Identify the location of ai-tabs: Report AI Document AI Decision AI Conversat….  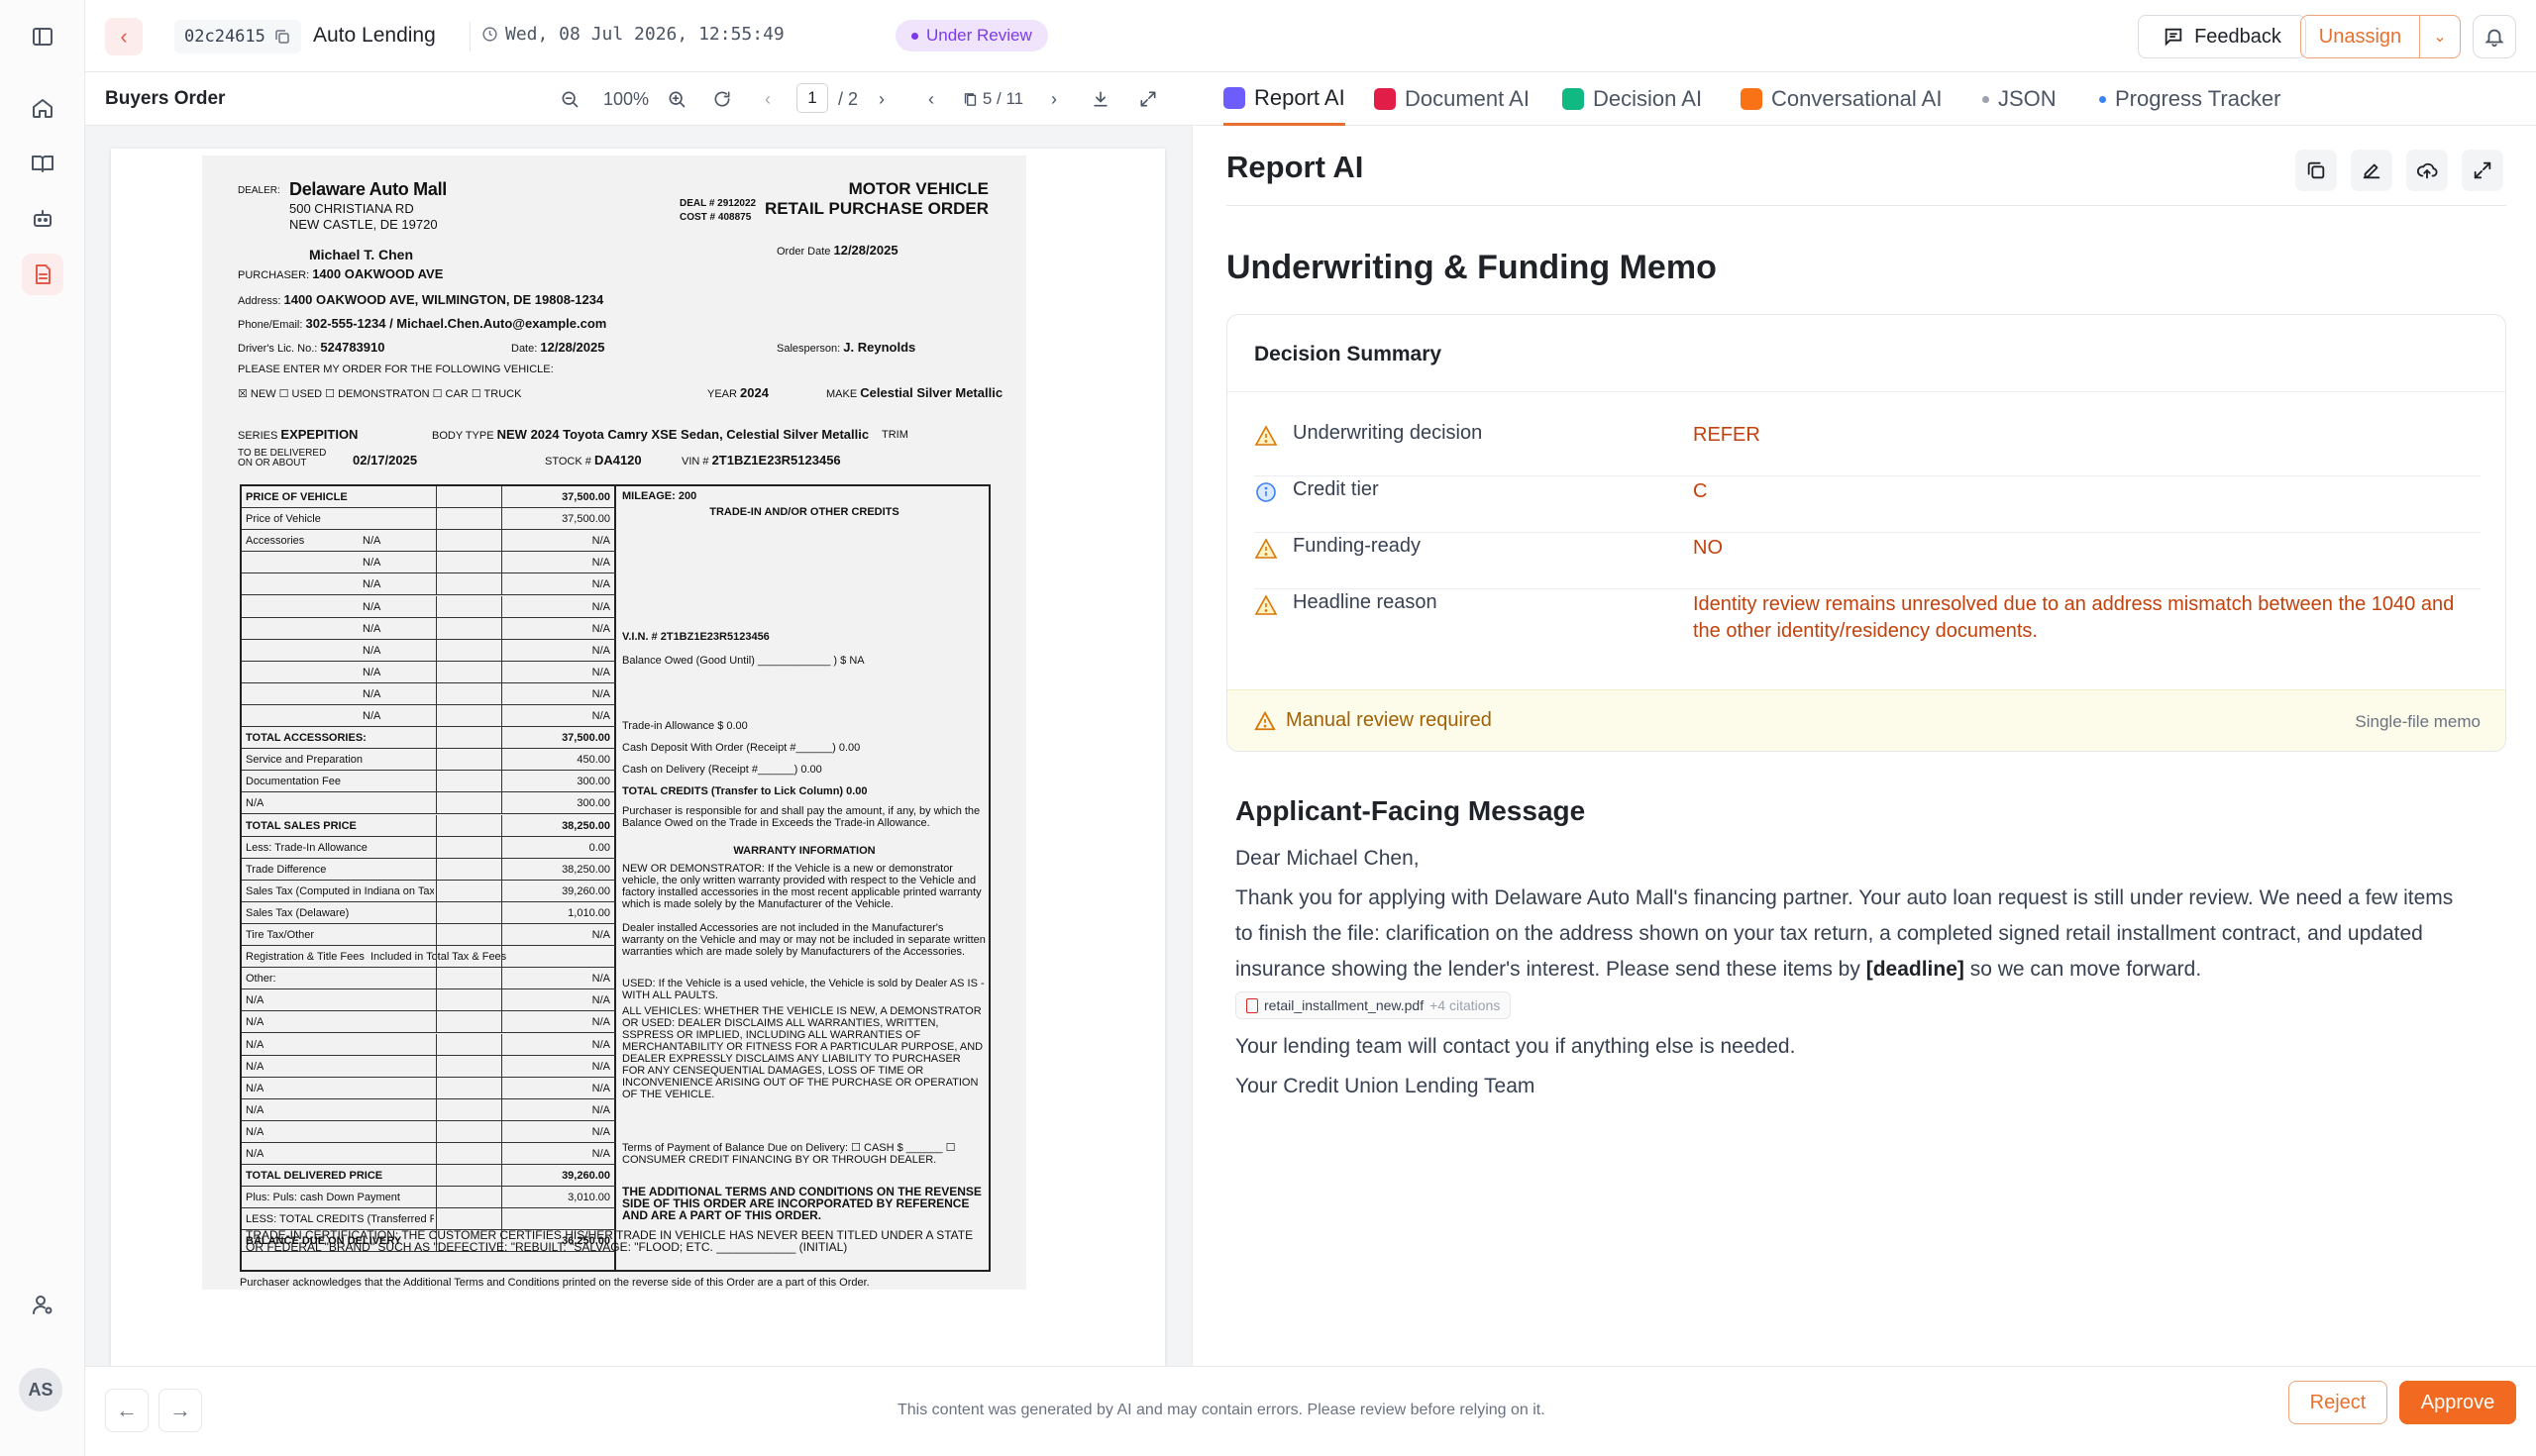
(1865, 99).